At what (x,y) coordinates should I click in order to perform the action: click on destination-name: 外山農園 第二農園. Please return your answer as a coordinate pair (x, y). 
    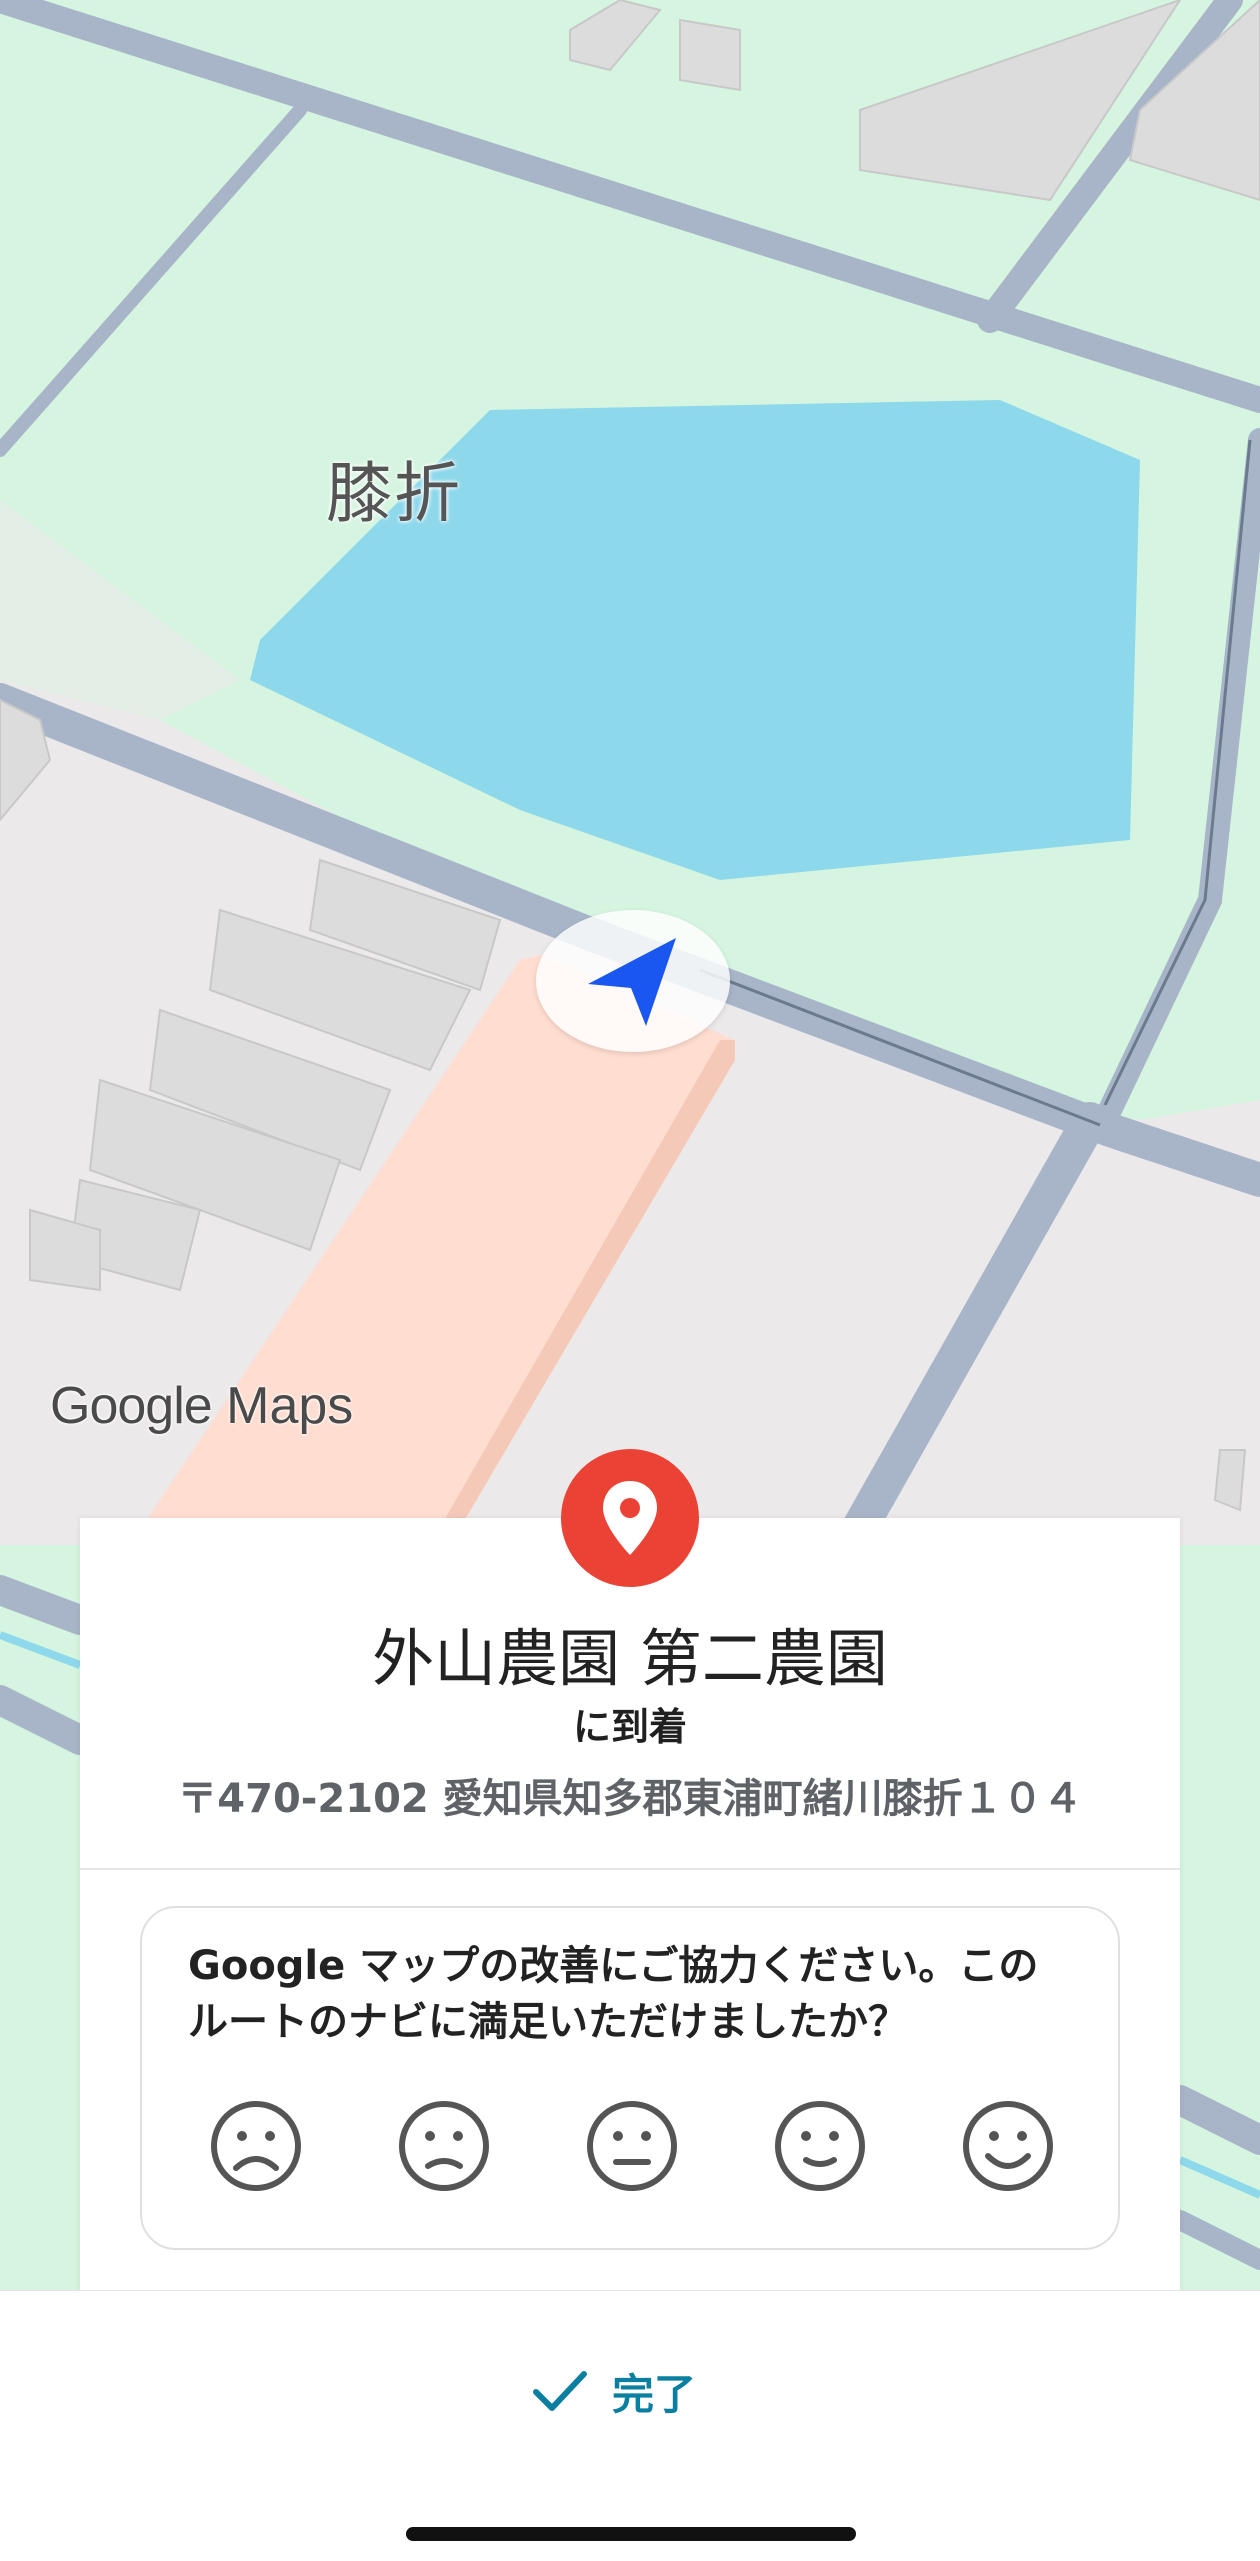
    Looking at the image, I should click on (630, 1658).